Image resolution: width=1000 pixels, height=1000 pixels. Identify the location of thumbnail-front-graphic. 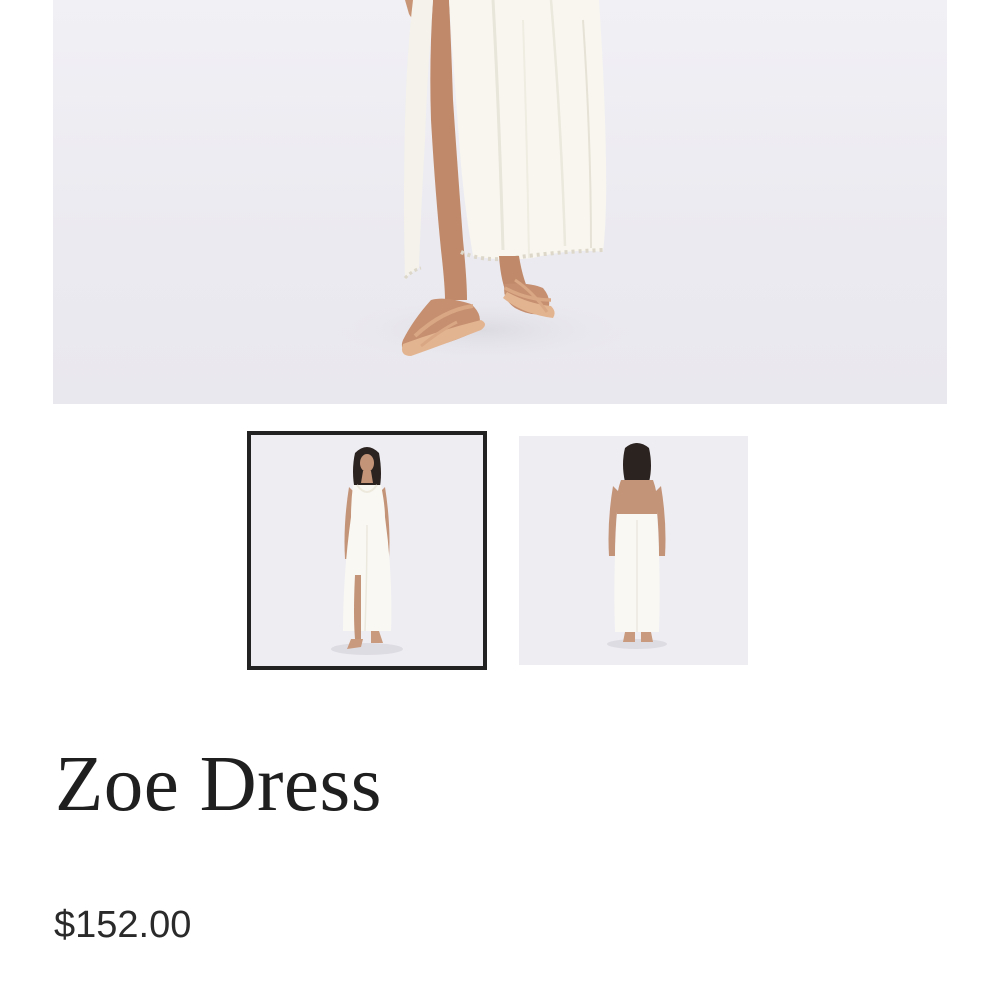
(367, 550).